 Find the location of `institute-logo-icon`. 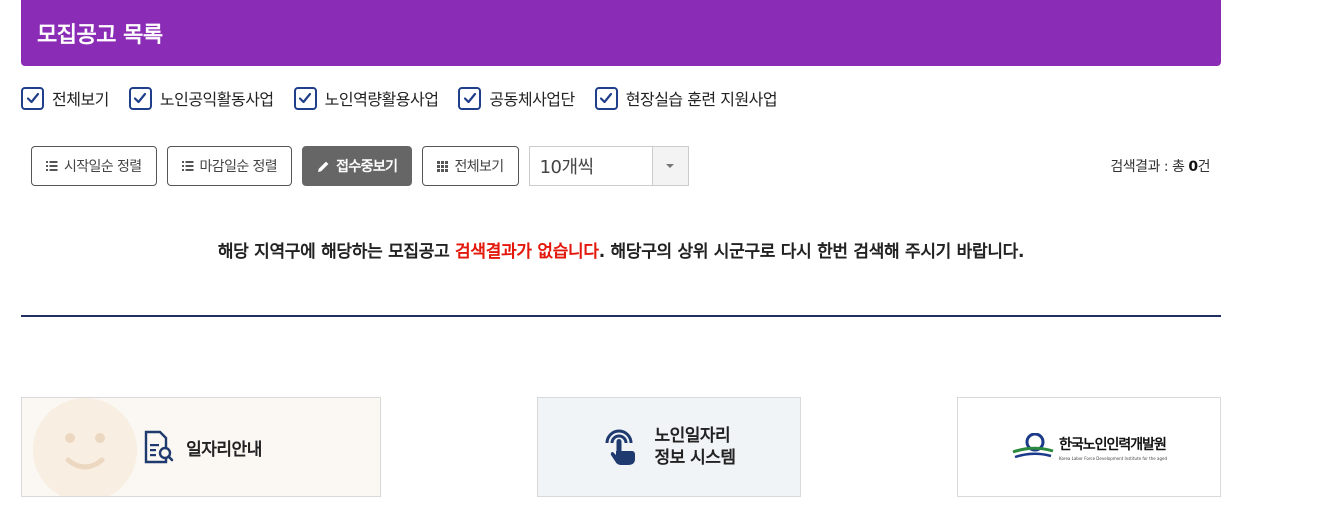

institute-logo-icon is located at coordinates (1033, 446).